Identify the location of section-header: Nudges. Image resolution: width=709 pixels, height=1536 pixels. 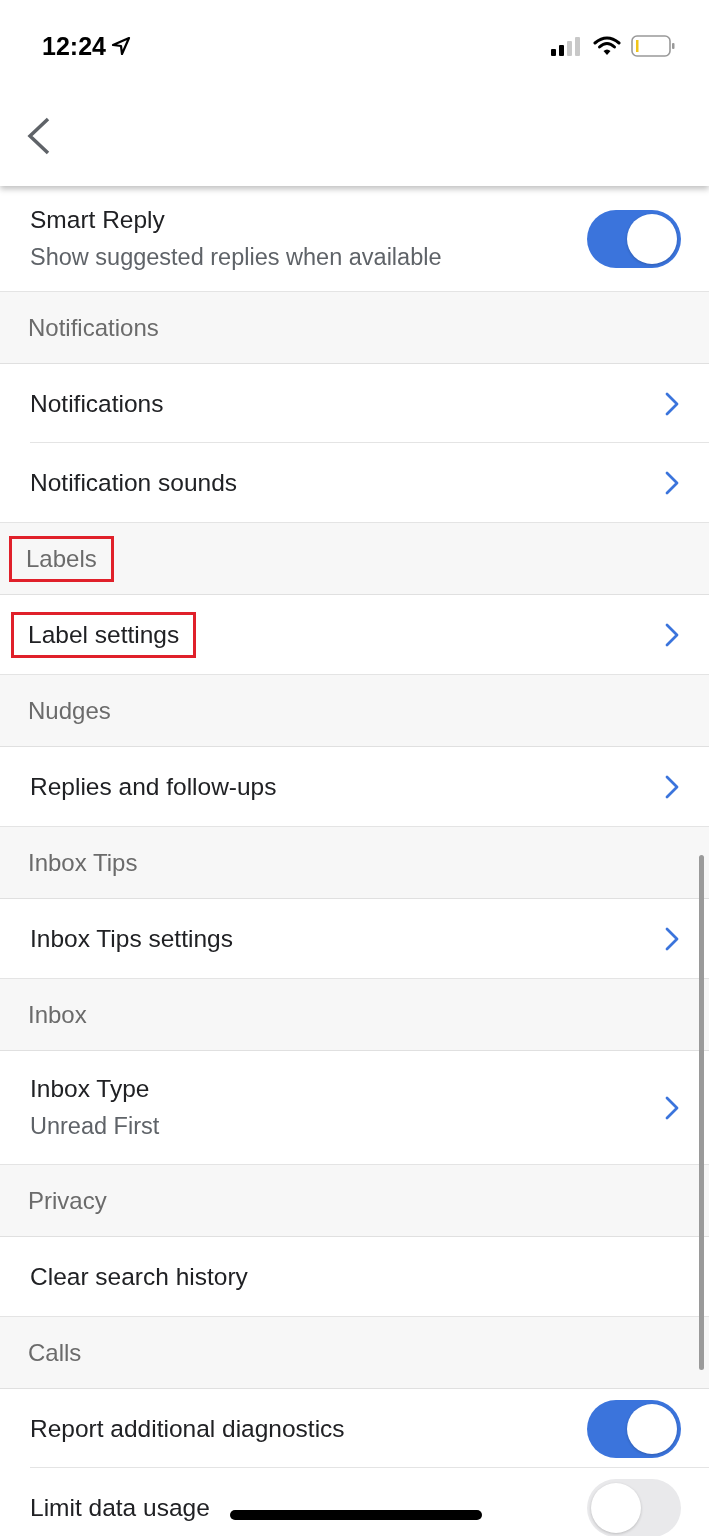
(69, 710).